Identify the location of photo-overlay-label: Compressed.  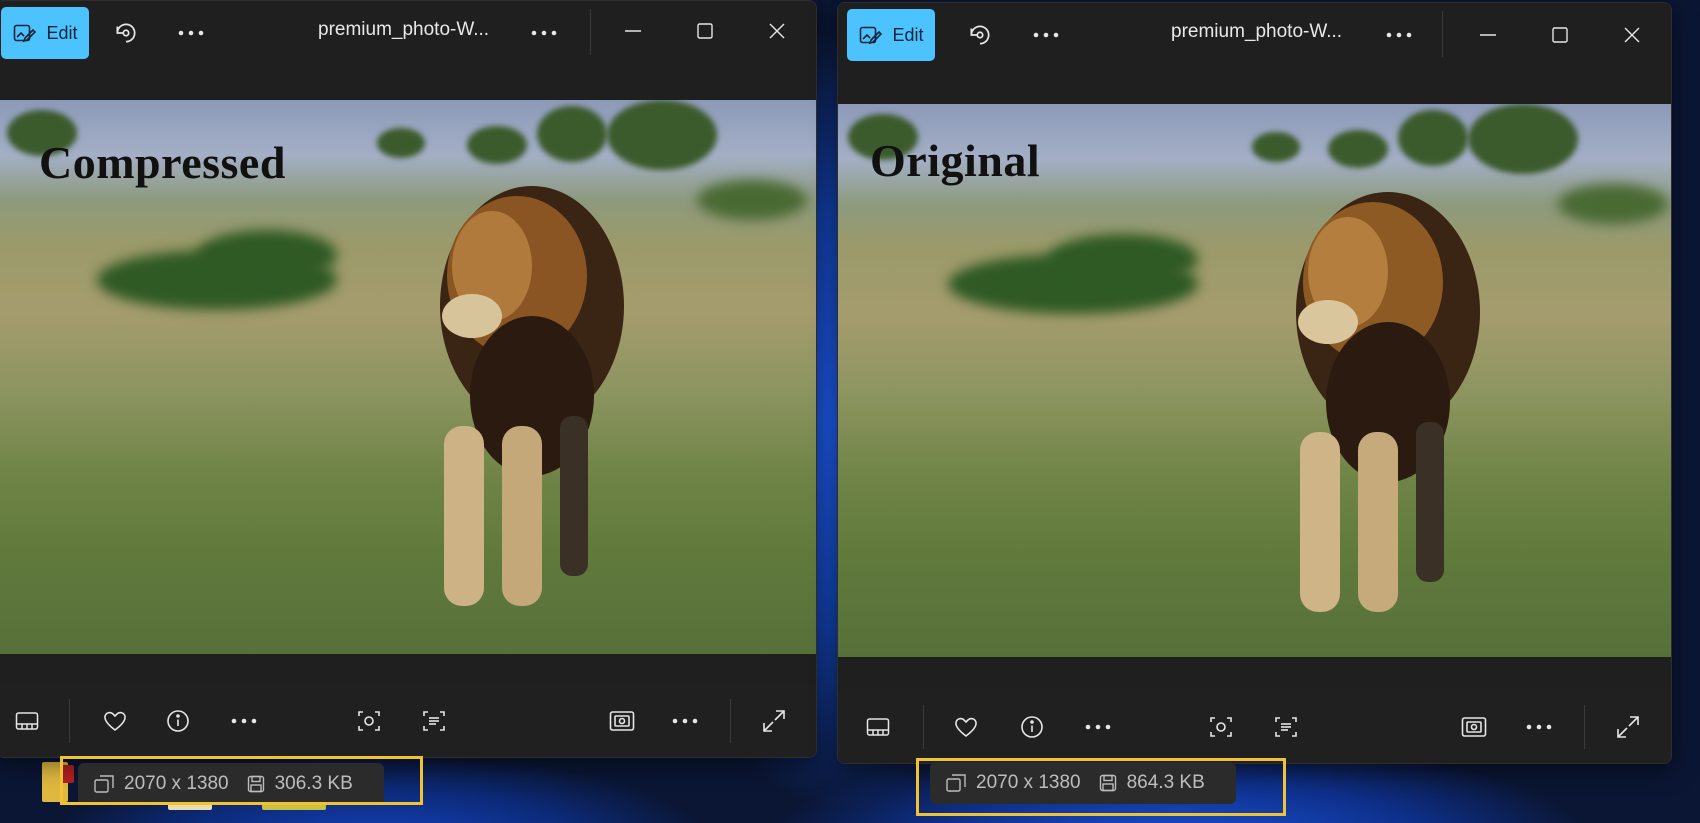
(162, 162).